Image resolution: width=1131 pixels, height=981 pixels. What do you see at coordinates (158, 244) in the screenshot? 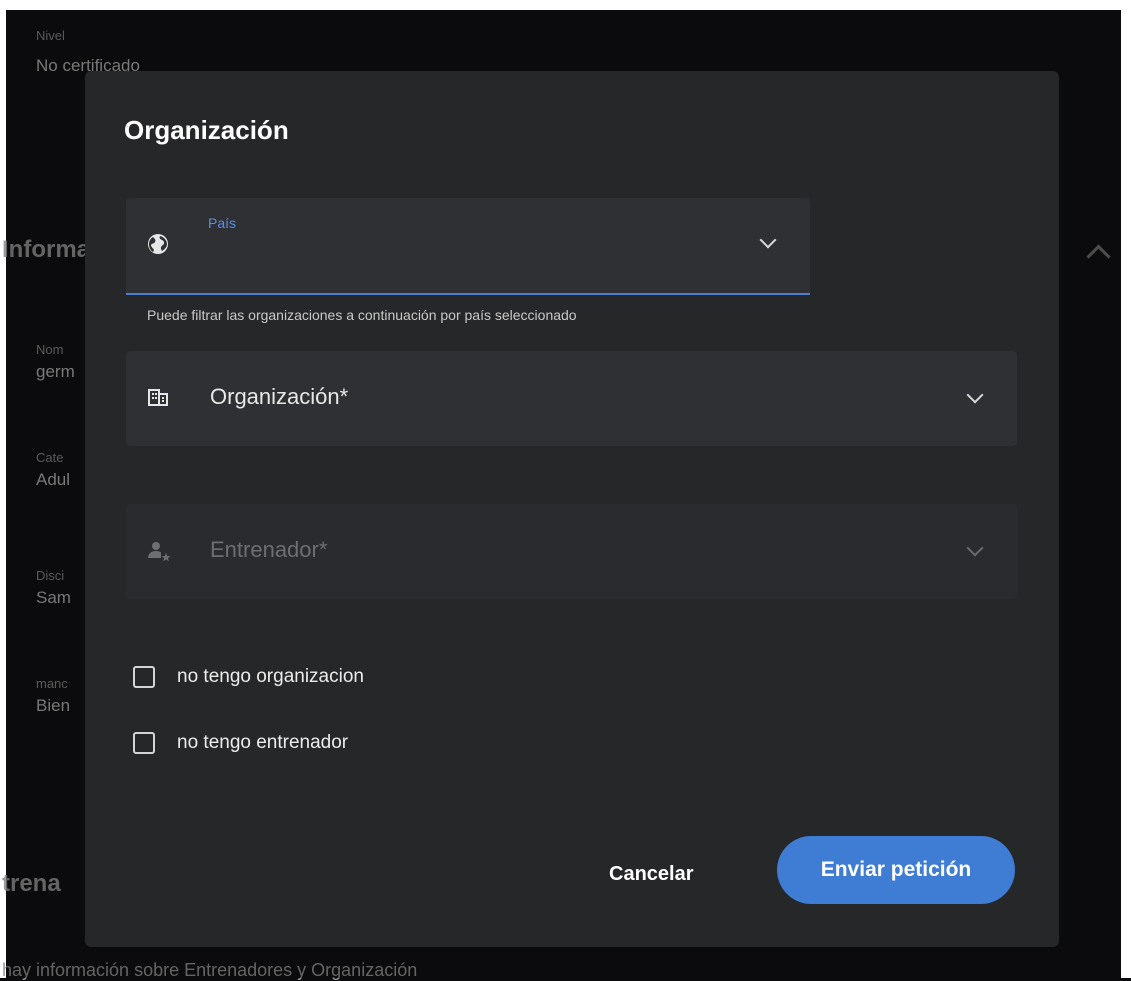
I see `globe-icon` at bounding box center [158, 244].